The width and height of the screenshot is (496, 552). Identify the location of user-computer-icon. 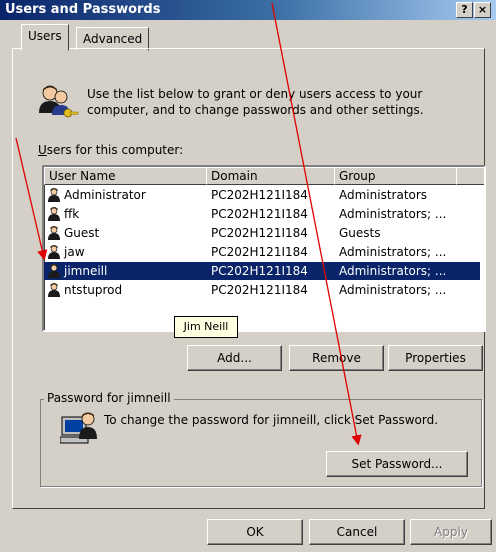
(78, 428).